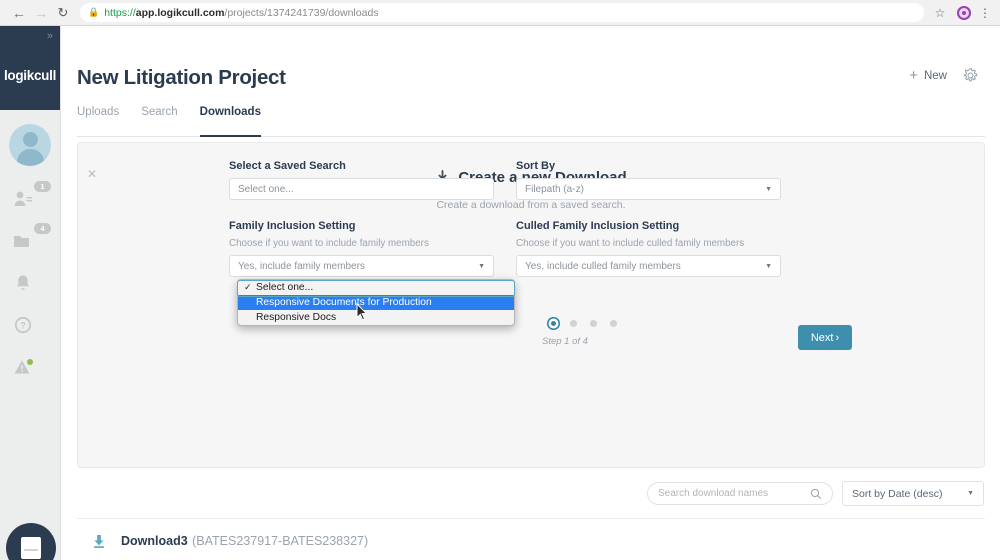 The width and height of the screenshot is (1000, 560). I want to click on culled-family-inclusion-value: Yes, include culled family members, so click(603, 266).